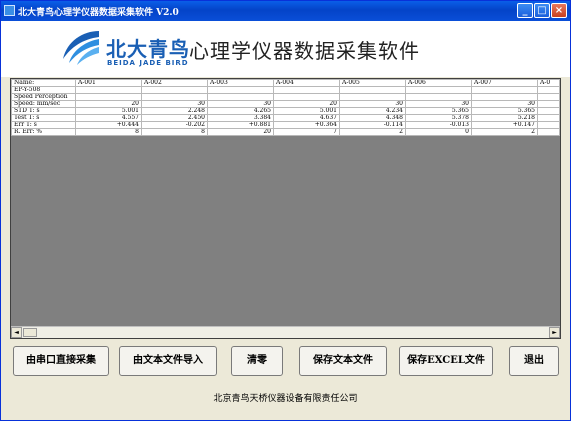 This screenshot has height=421, width=571. What do you see at coordinates (446, 361) in the screenshot?
I see `save-excel-button: 保存EXCEL文件` at bounding box center [446, 361].